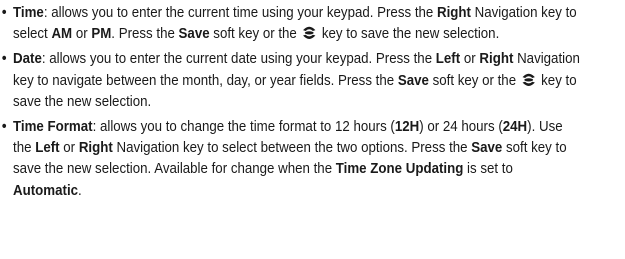 The image size is (625, 259). What do you see at coordinates (409, 34) in the screenshot?
I see `text-run: key to save the new selection.` at bounding box center [409, 34].